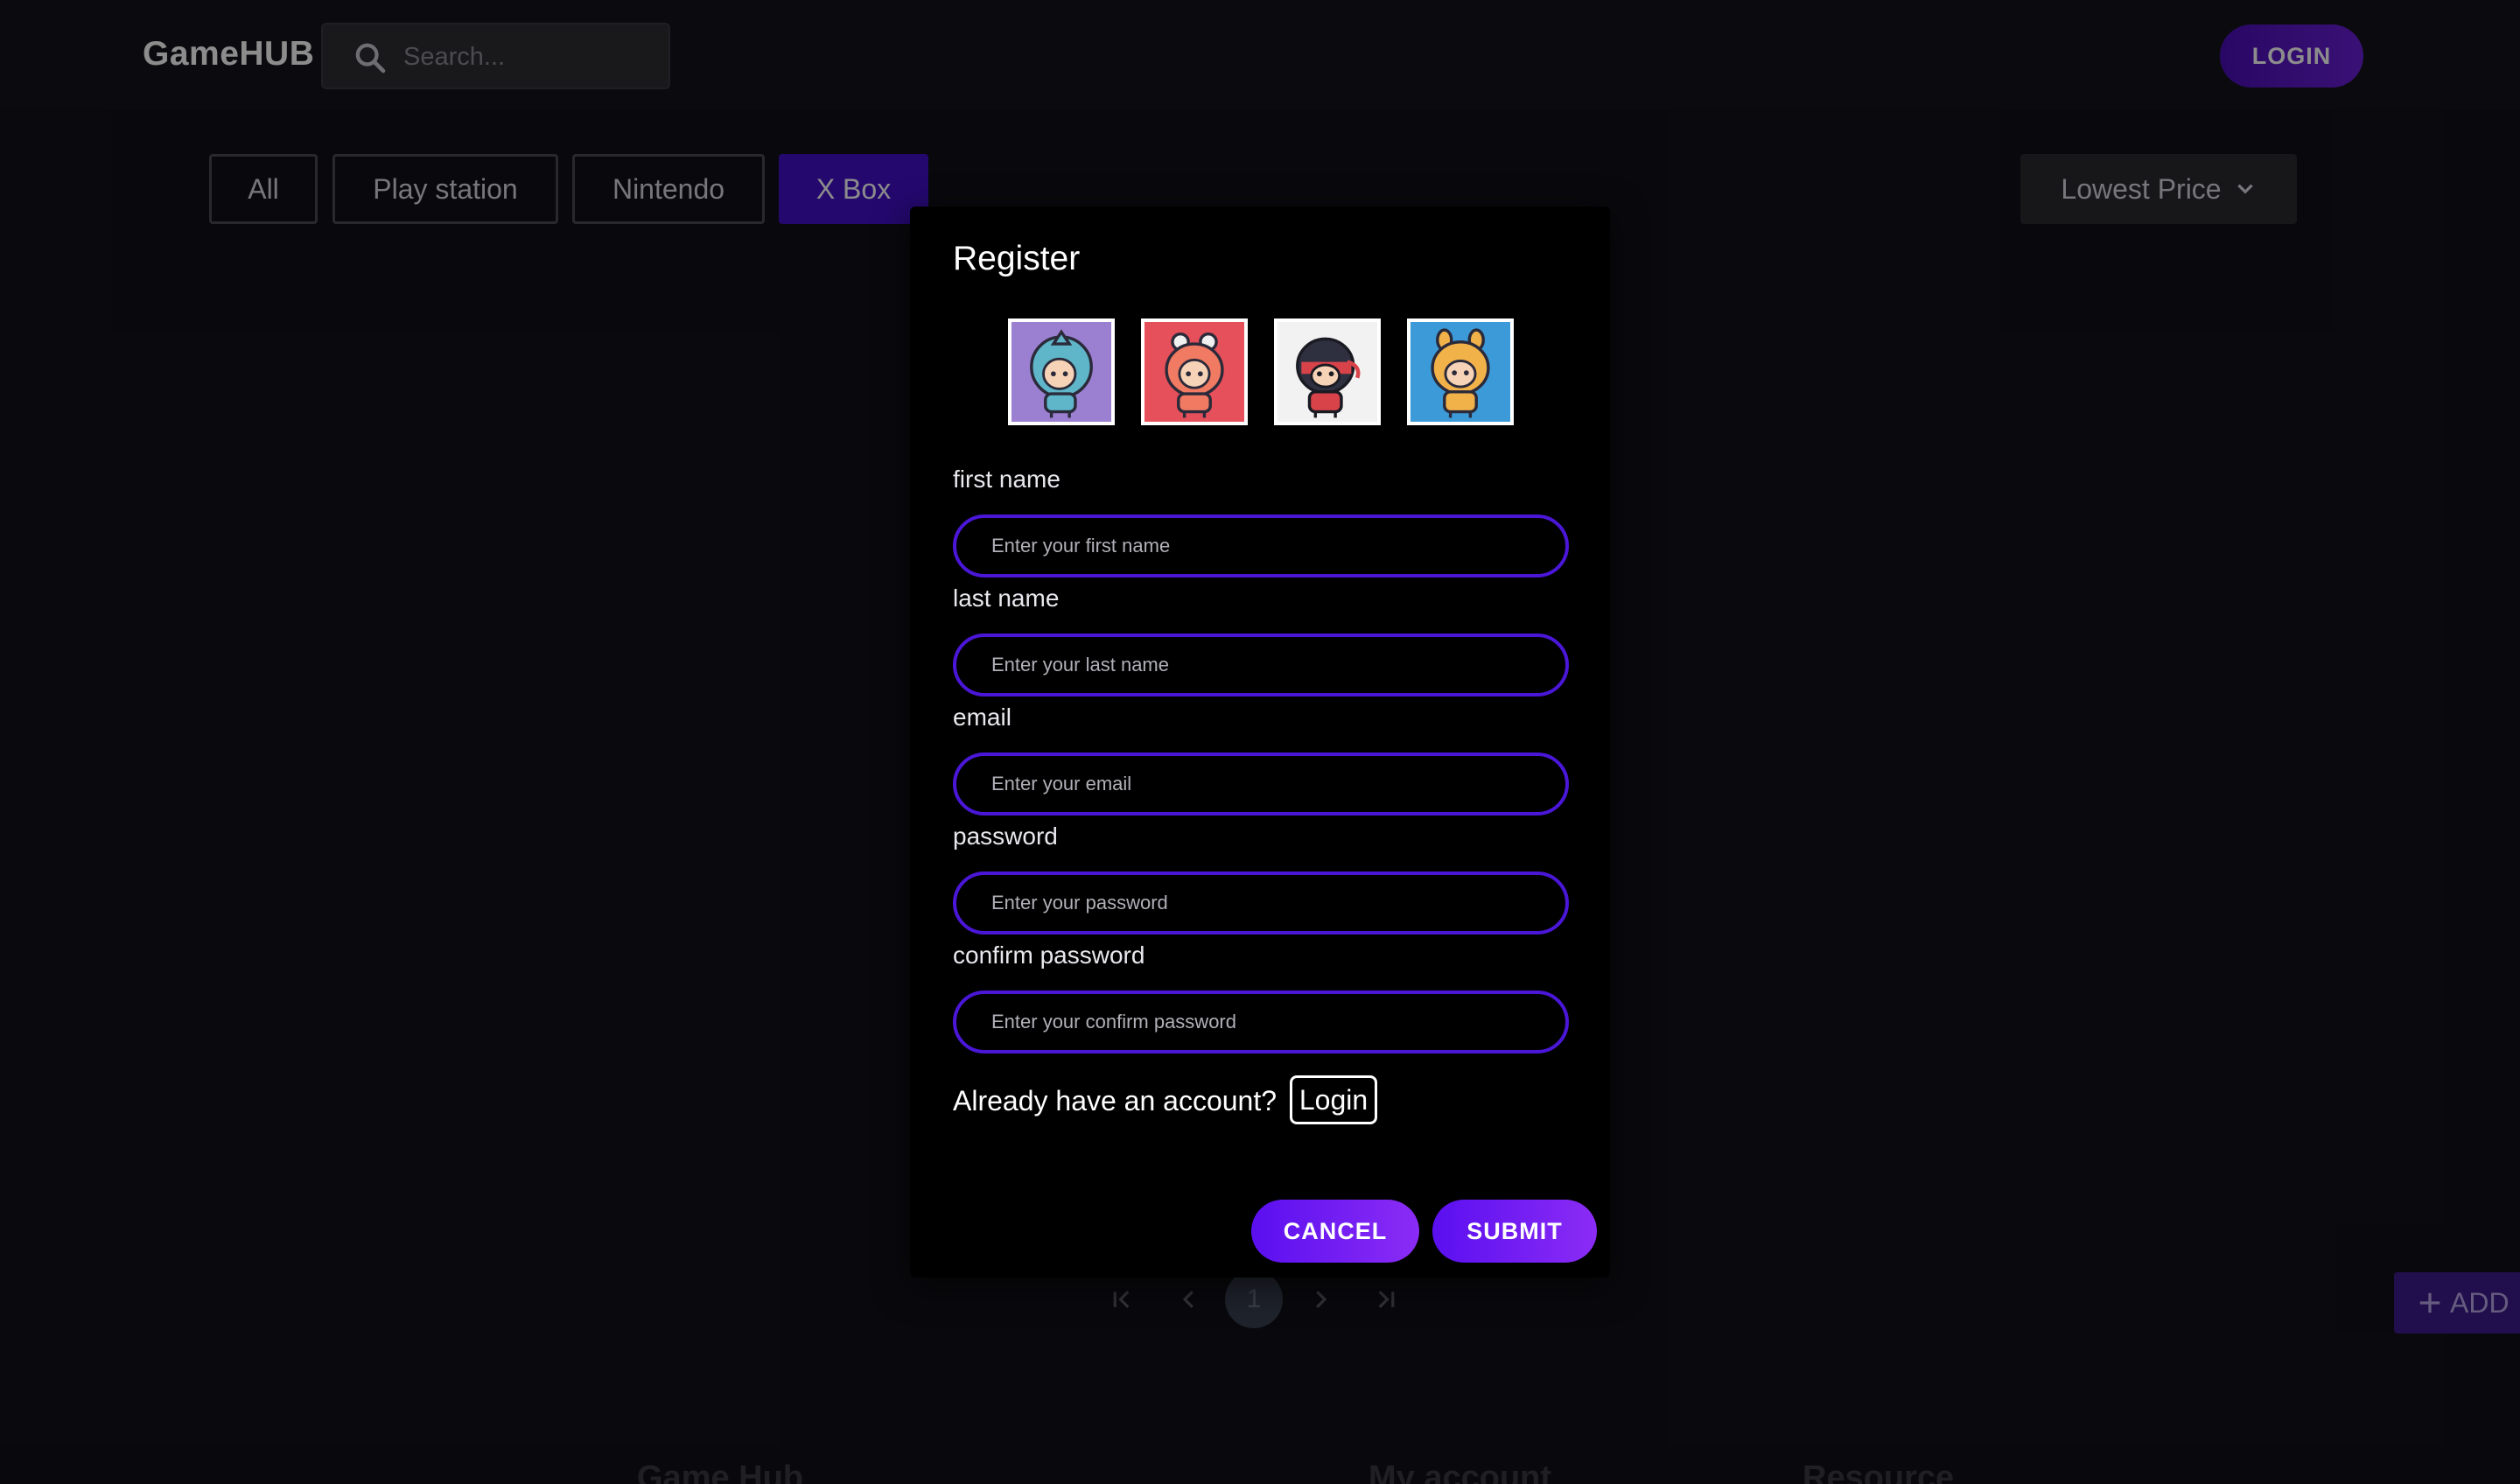  I want to click on last-name-label: last name, so click(1006, 598).